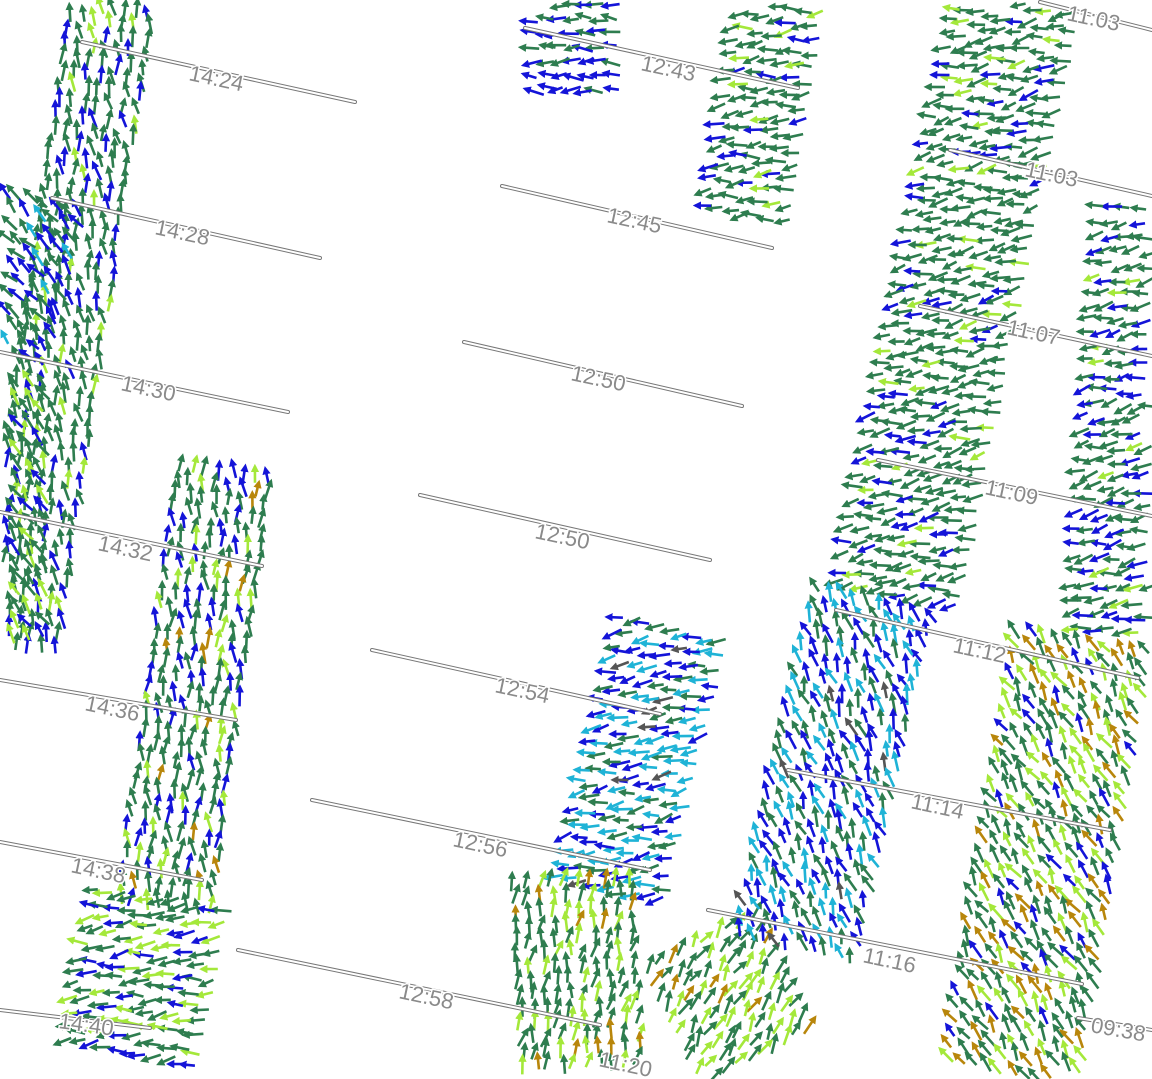 This screenshot has width=1152, height=1079. What do you see at coordinates (1118, 1029) in the screenshot?
I see `track-time-label: 09:38` at bounding box center [1118, 1029].